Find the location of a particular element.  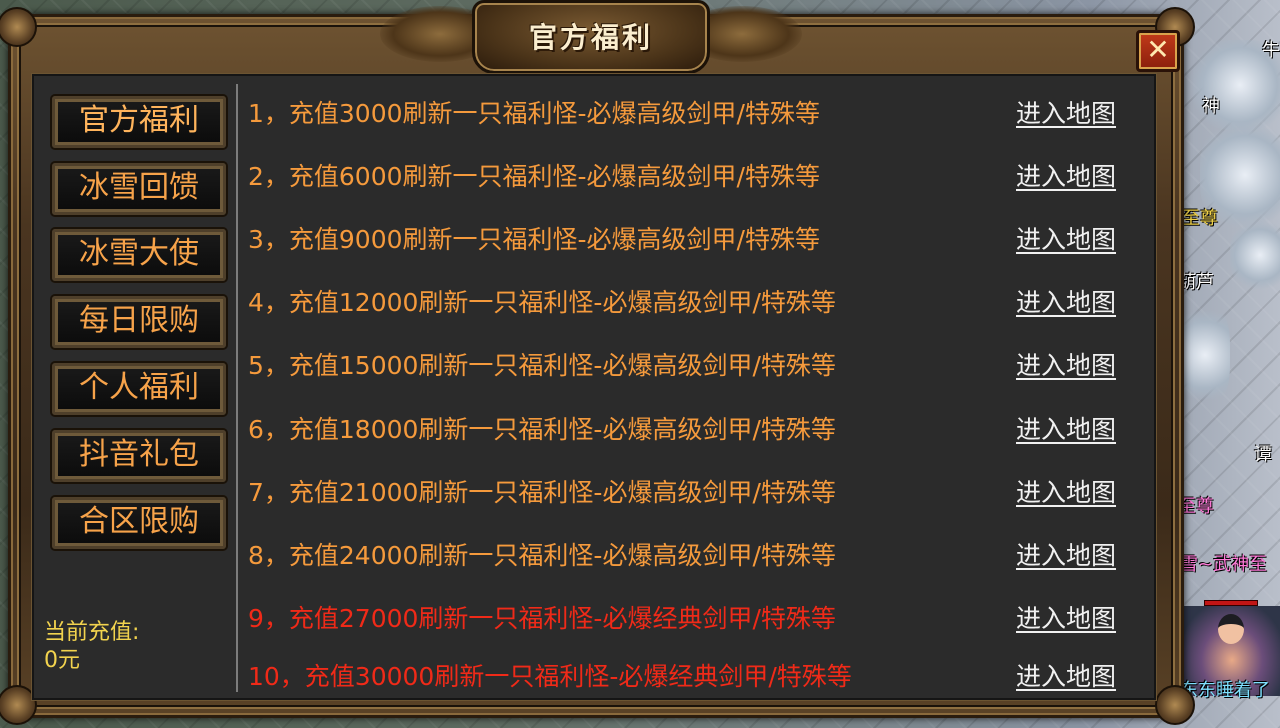

current-recharge-value: 0元 is located at coordinates (62, 660).